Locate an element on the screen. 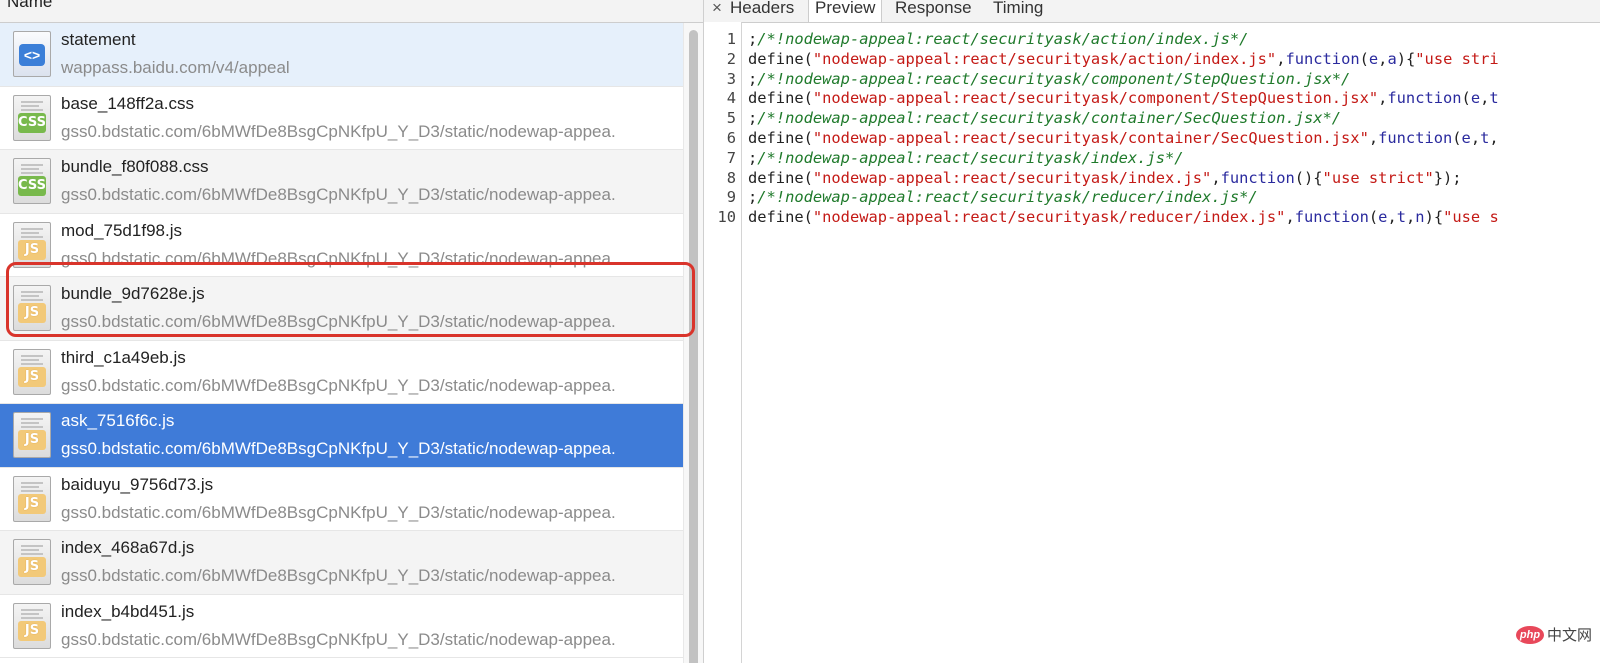  scrollbar-thumb is located at coordinates (693, 346).